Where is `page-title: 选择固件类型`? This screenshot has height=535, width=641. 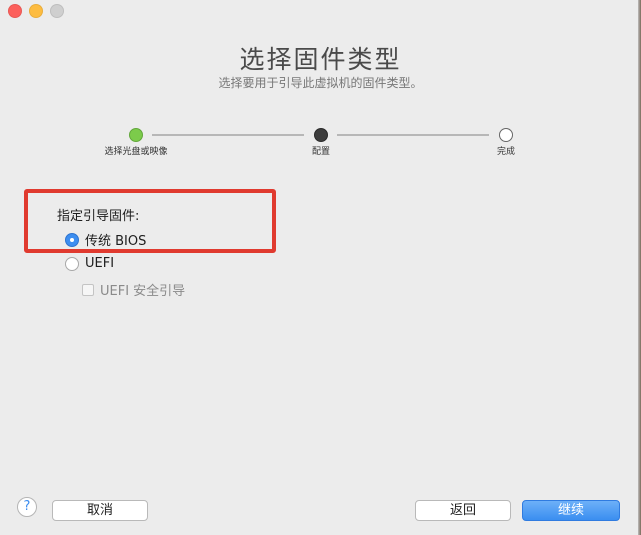
page-title: 选择固件类型 is located at coordinates (320, 59).